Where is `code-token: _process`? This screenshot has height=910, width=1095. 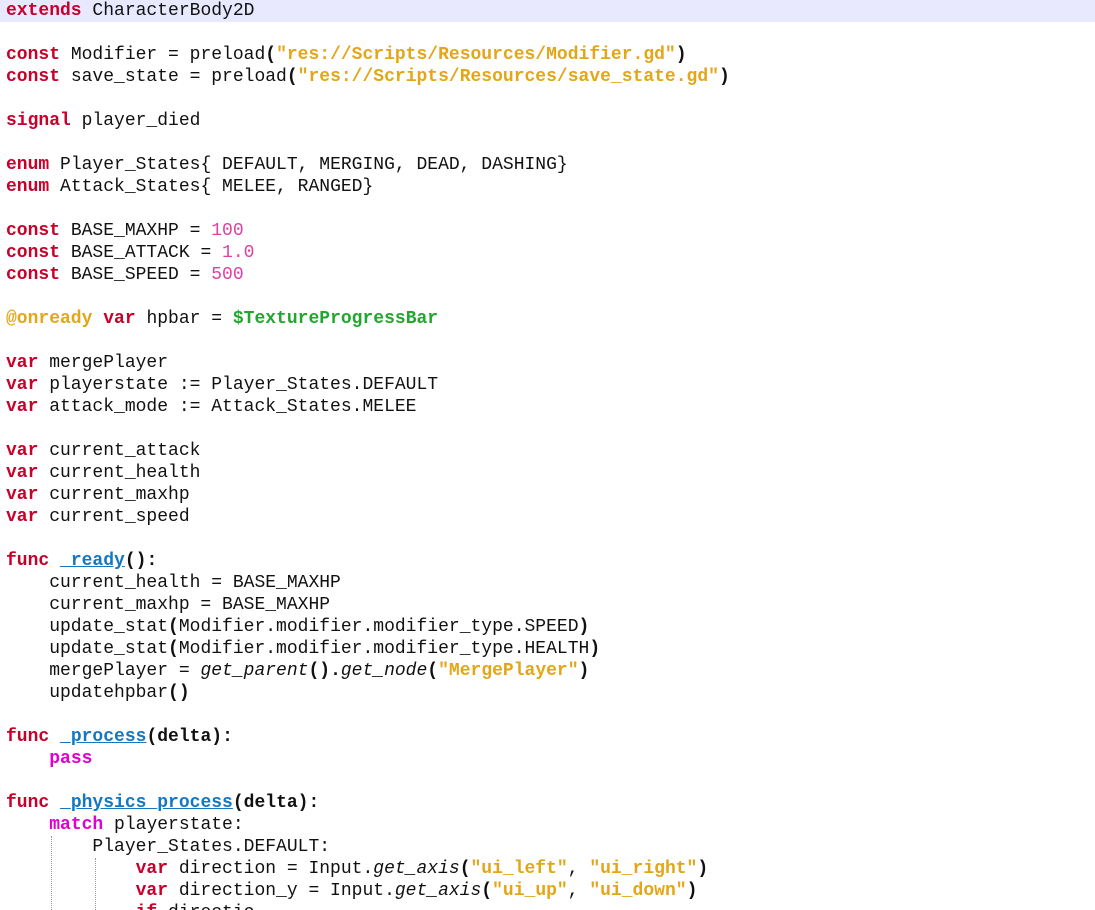 code-token: _process is located at coordinates (103, 737).